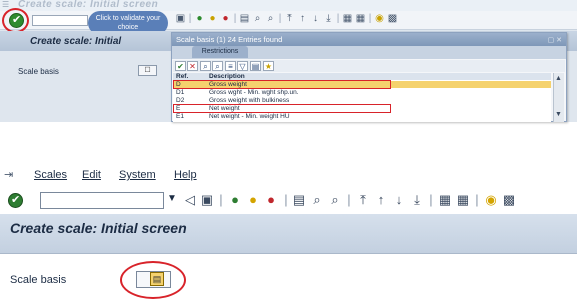 The width and height of the screenshot is (577, 299). I want to click on column-header: Description, so click(227, 76).